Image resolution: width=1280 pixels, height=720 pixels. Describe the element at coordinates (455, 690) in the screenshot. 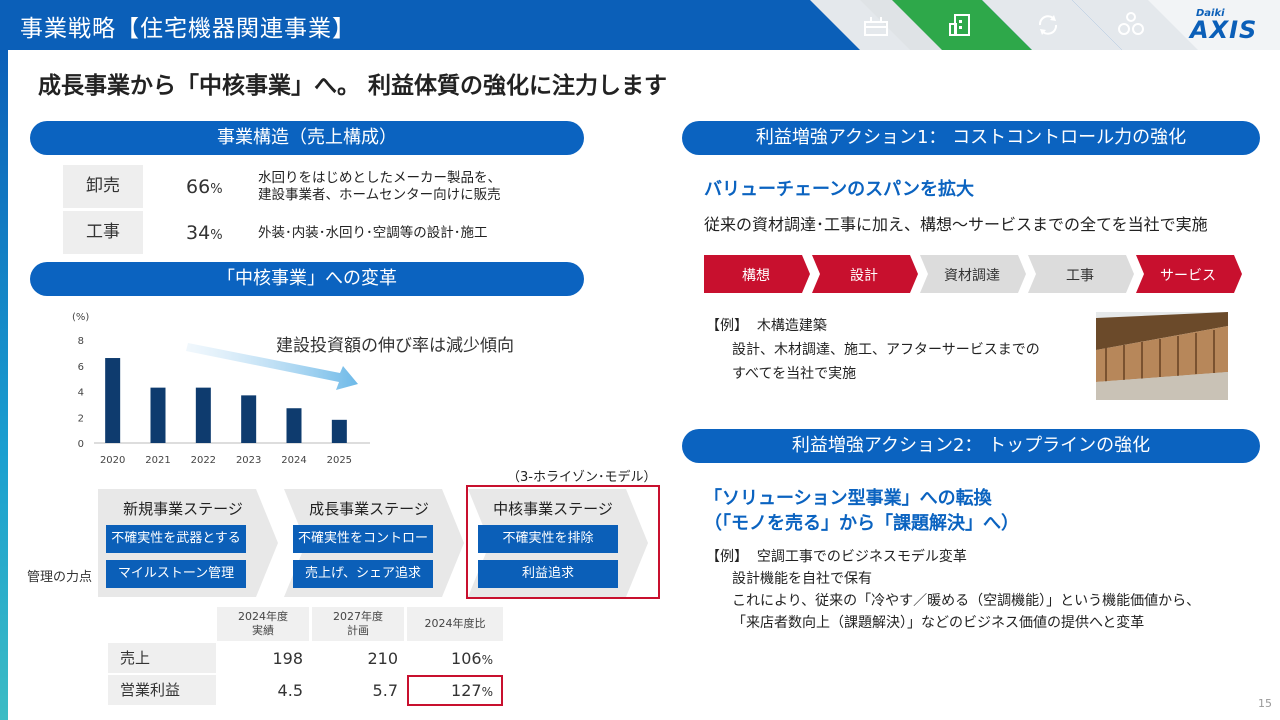

I see `profit-ratio-highlight` at that location.